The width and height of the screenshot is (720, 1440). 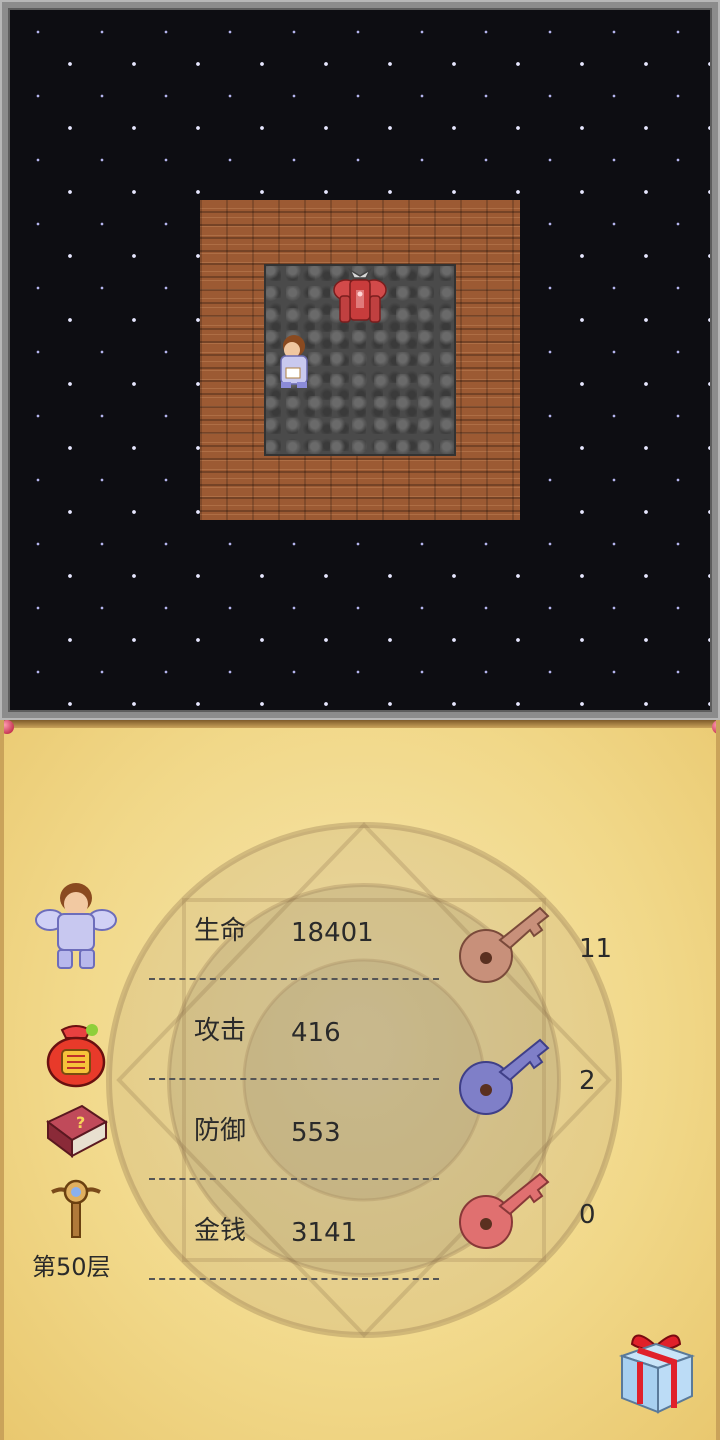 I want to click on red-key-count: 0, so click(x=587, y=1215).